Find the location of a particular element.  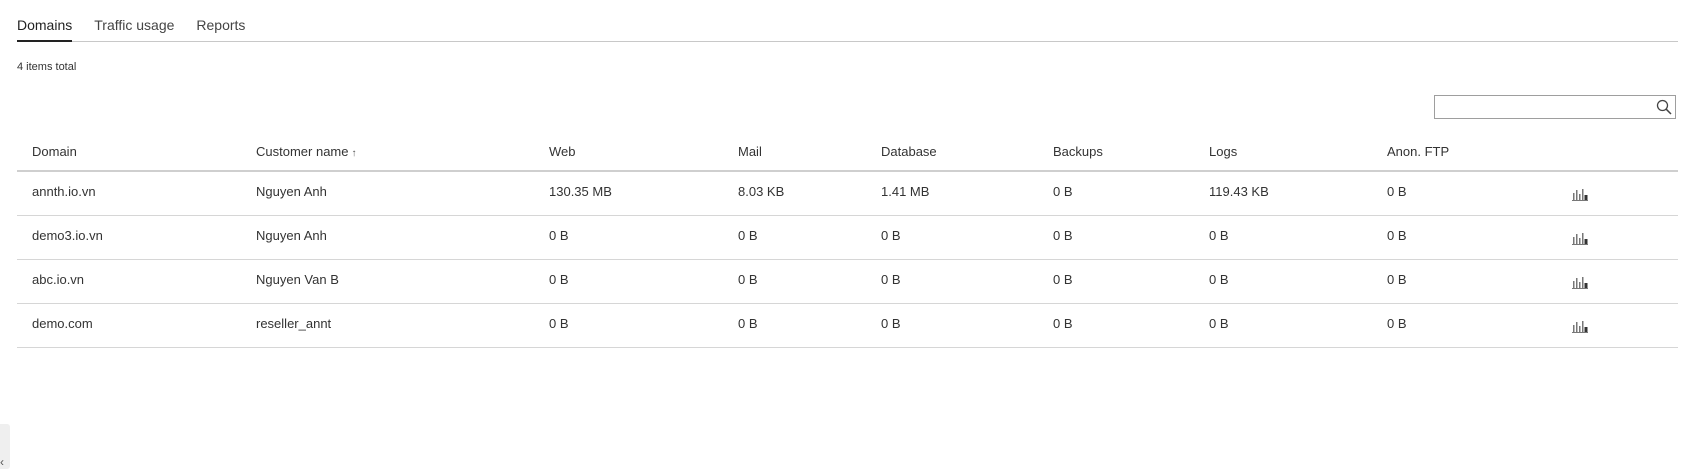

sort-ascending-icon: ↑ is located at coordinates (354, 153).